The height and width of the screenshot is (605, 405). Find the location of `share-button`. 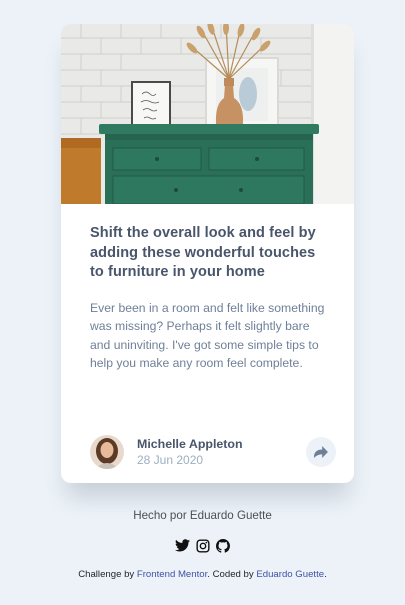

share-button is located at coordinates (321, 452).